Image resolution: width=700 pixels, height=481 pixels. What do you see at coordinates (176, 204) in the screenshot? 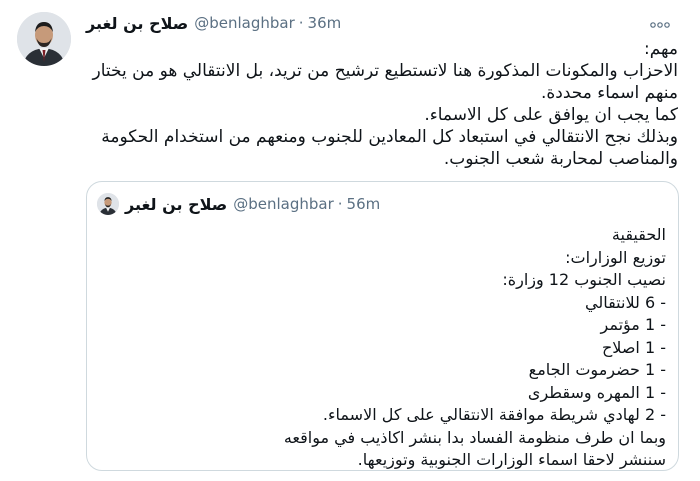
I see `quoted-author-name: صلاح بن لغبر` at bounding box center [176, 204].